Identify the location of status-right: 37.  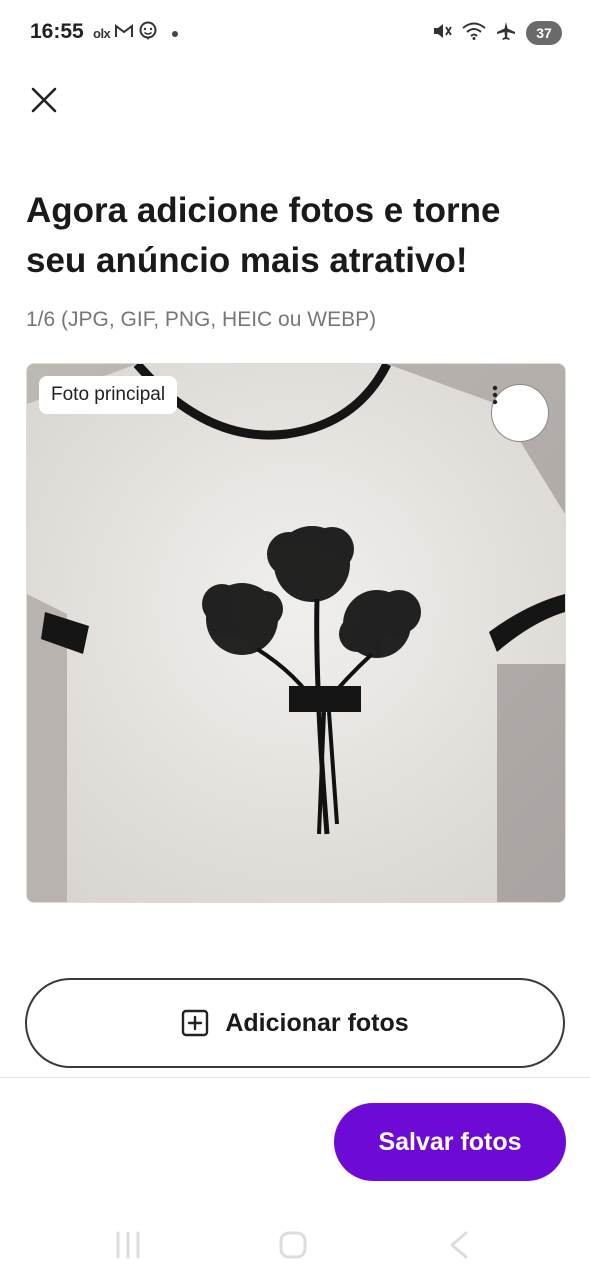
(497, 33).